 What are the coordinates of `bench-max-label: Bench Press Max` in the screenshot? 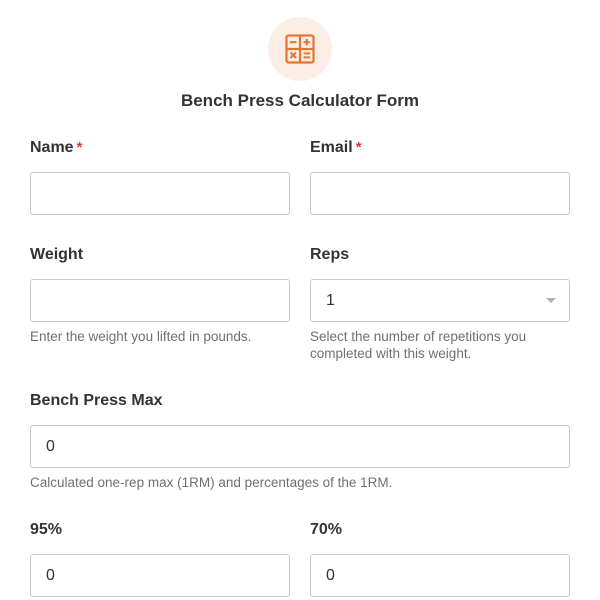 It's located at (96, 400).